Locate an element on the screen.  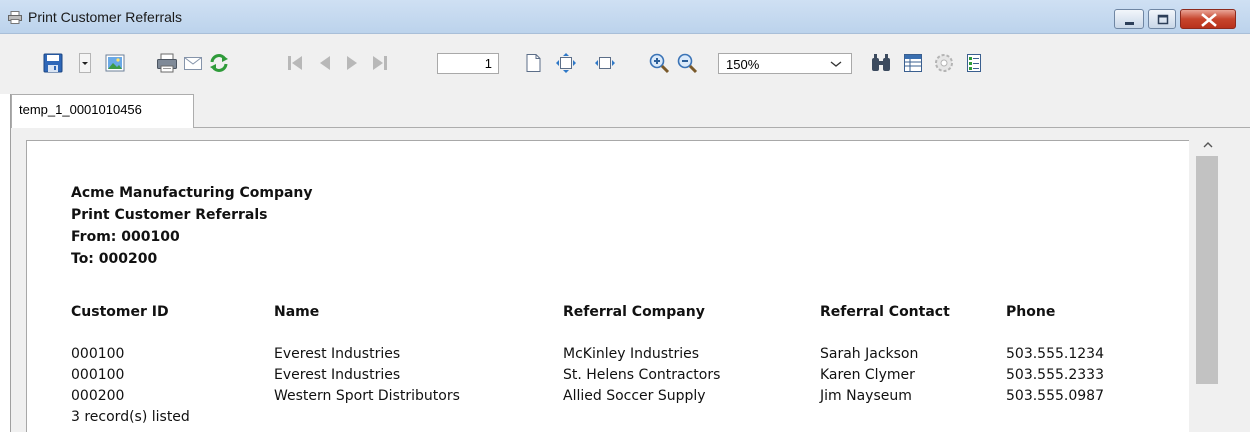
find-icon is located at coordinates (881, 63).